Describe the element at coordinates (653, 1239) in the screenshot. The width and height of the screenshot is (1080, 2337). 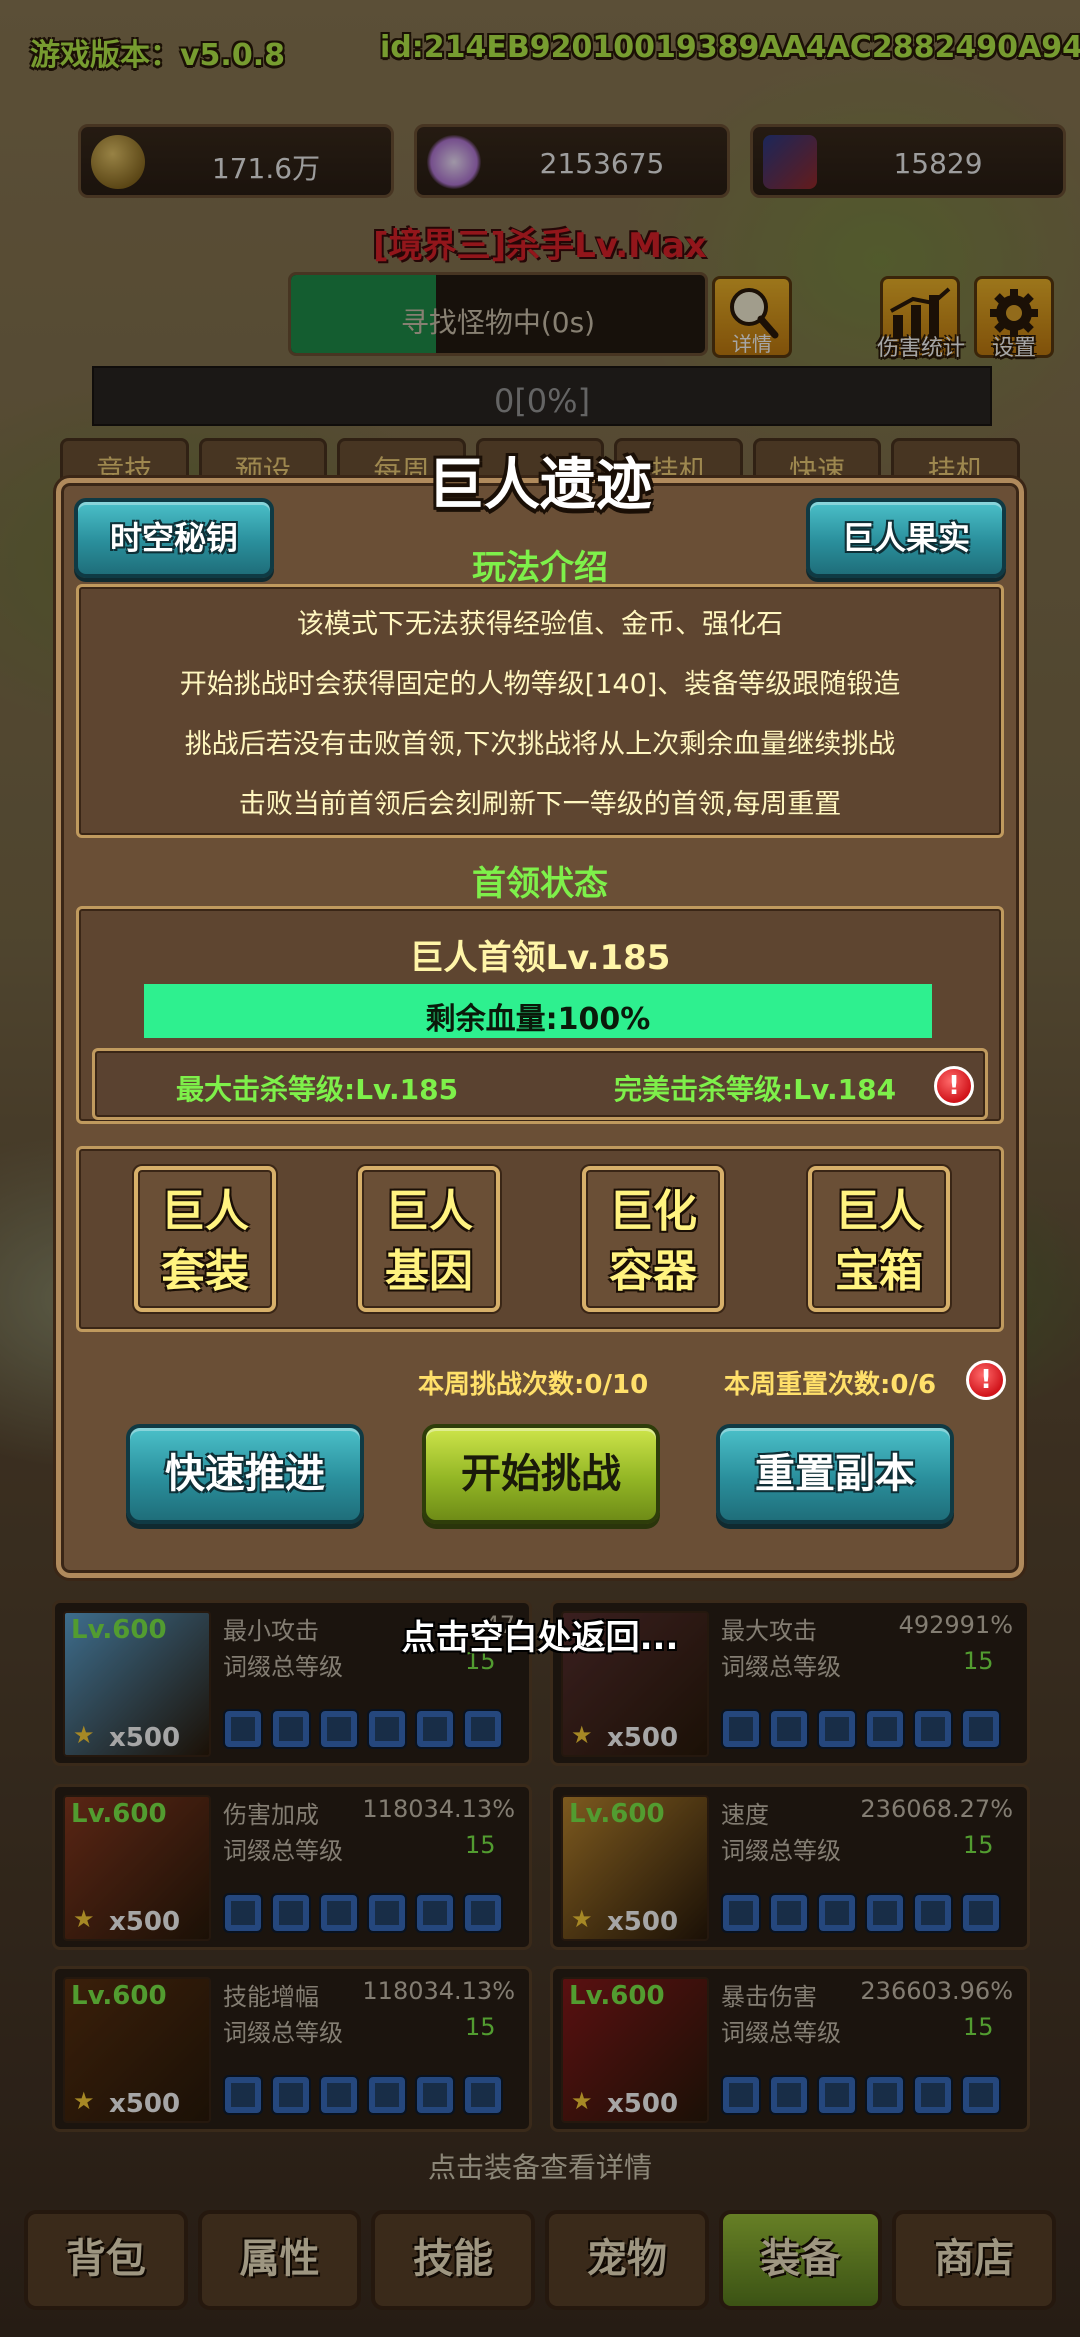
I see `giant-container-tile: 巨化 容器` at that location.